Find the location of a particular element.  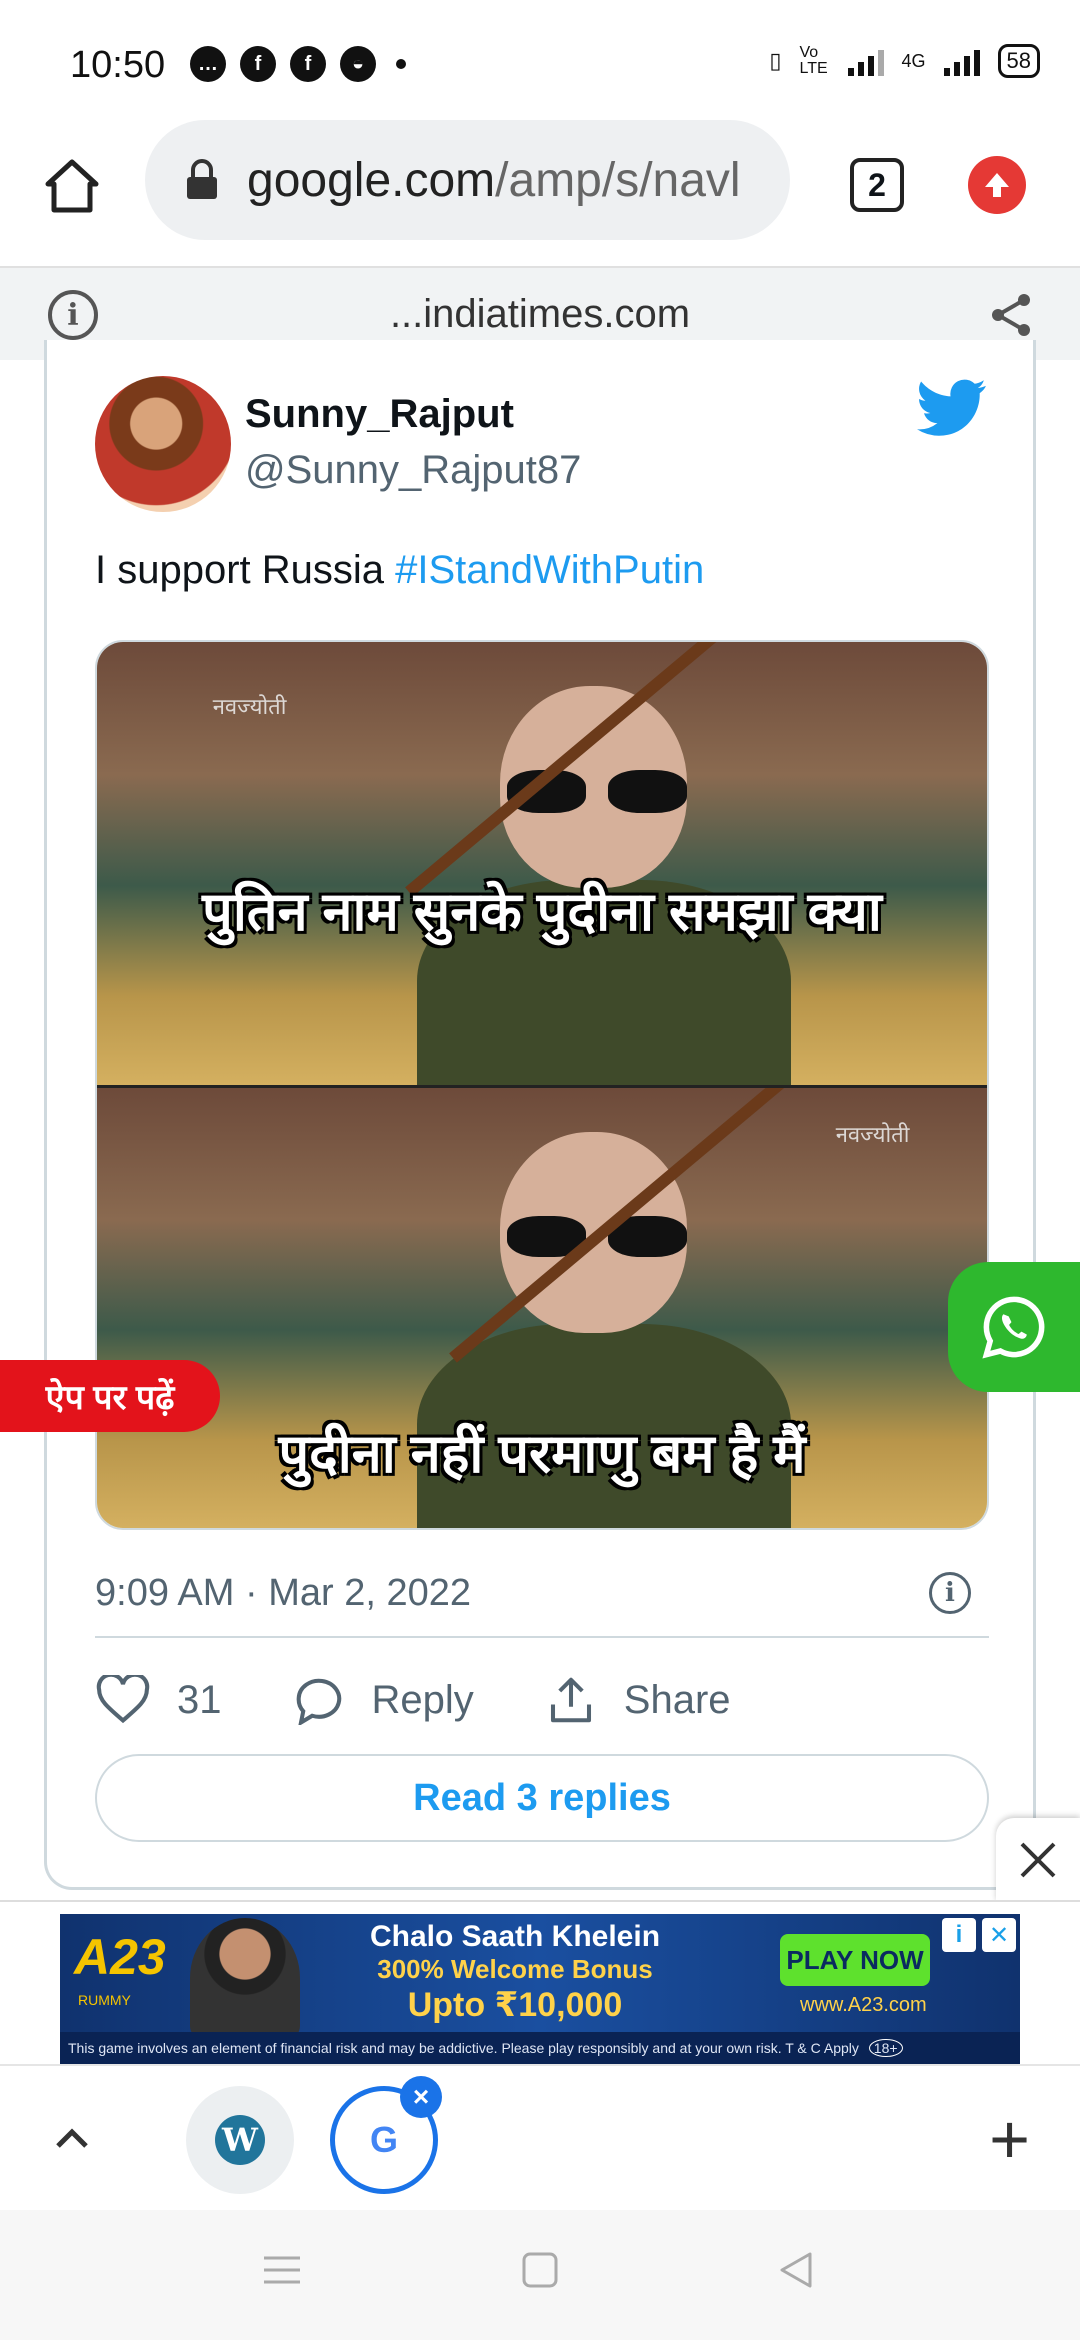

close-ad-button is located at coordinates (1038, 1860).